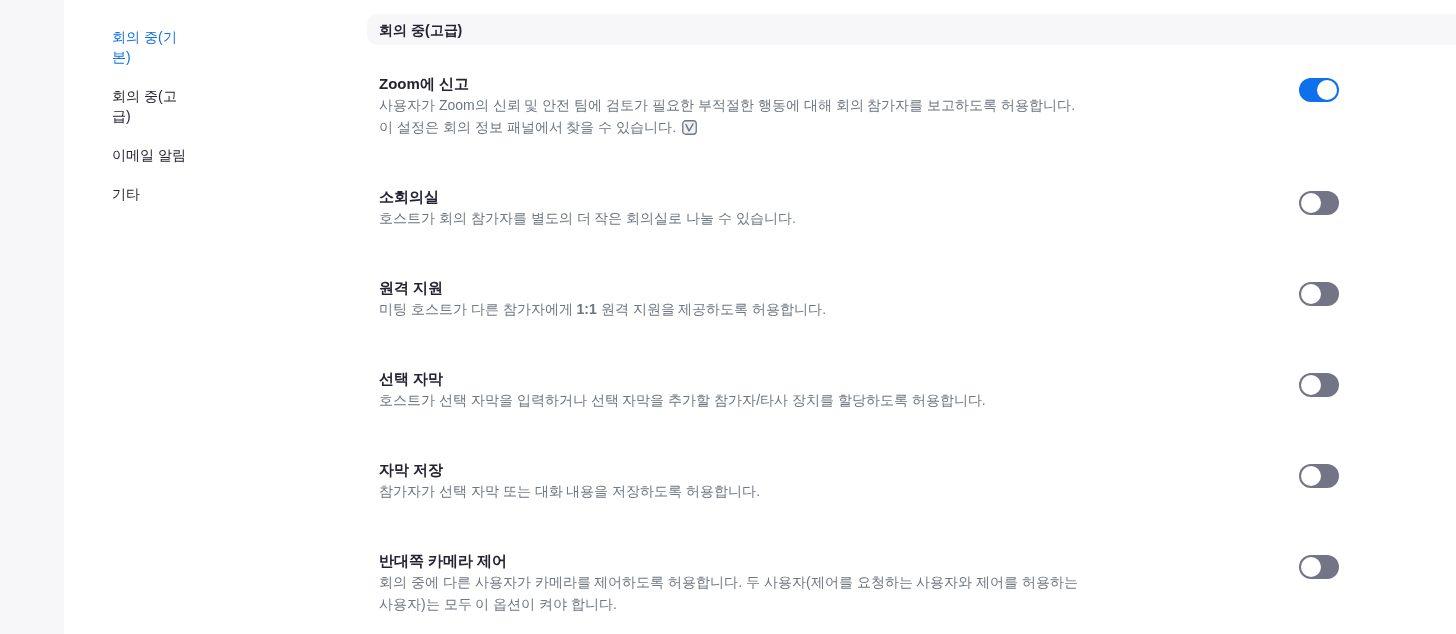 The height and width of the screenshot is (634, 1456). I want to click on setting-title: Zoom에 신고, so click(424, 84).